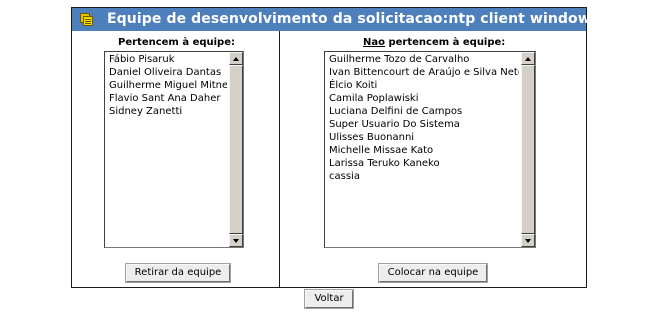  Describe the element at coordinates (178, 273) in the screenshot. I see `remove-from-team-button: Retirar da equipe` at that location.